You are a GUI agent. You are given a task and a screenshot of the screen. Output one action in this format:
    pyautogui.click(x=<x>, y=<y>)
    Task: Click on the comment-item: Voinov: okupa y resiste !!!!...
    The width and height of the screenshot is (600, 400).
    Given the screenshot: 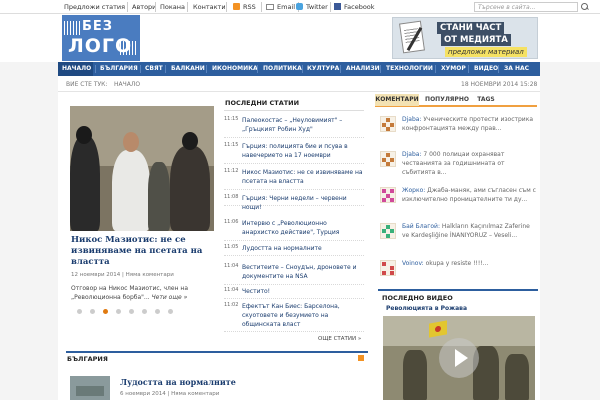 What is the action you would take?
    pyautogui.click(x=459, y=268)
    